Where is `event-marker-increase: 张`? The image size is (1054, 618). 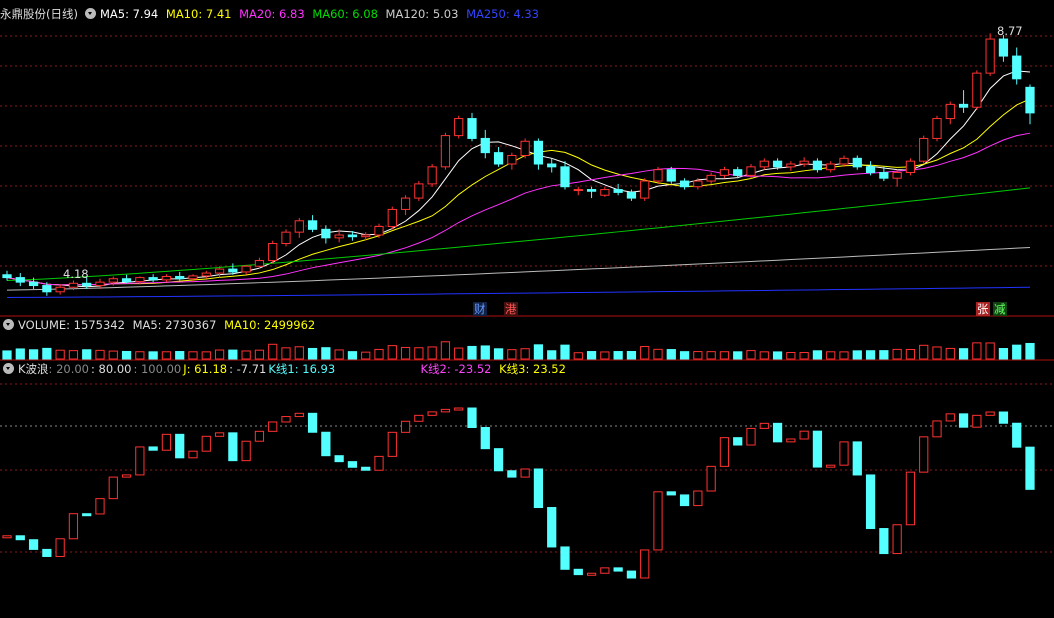
event-marker-increase: 张 is located at coordinates (983, 309).